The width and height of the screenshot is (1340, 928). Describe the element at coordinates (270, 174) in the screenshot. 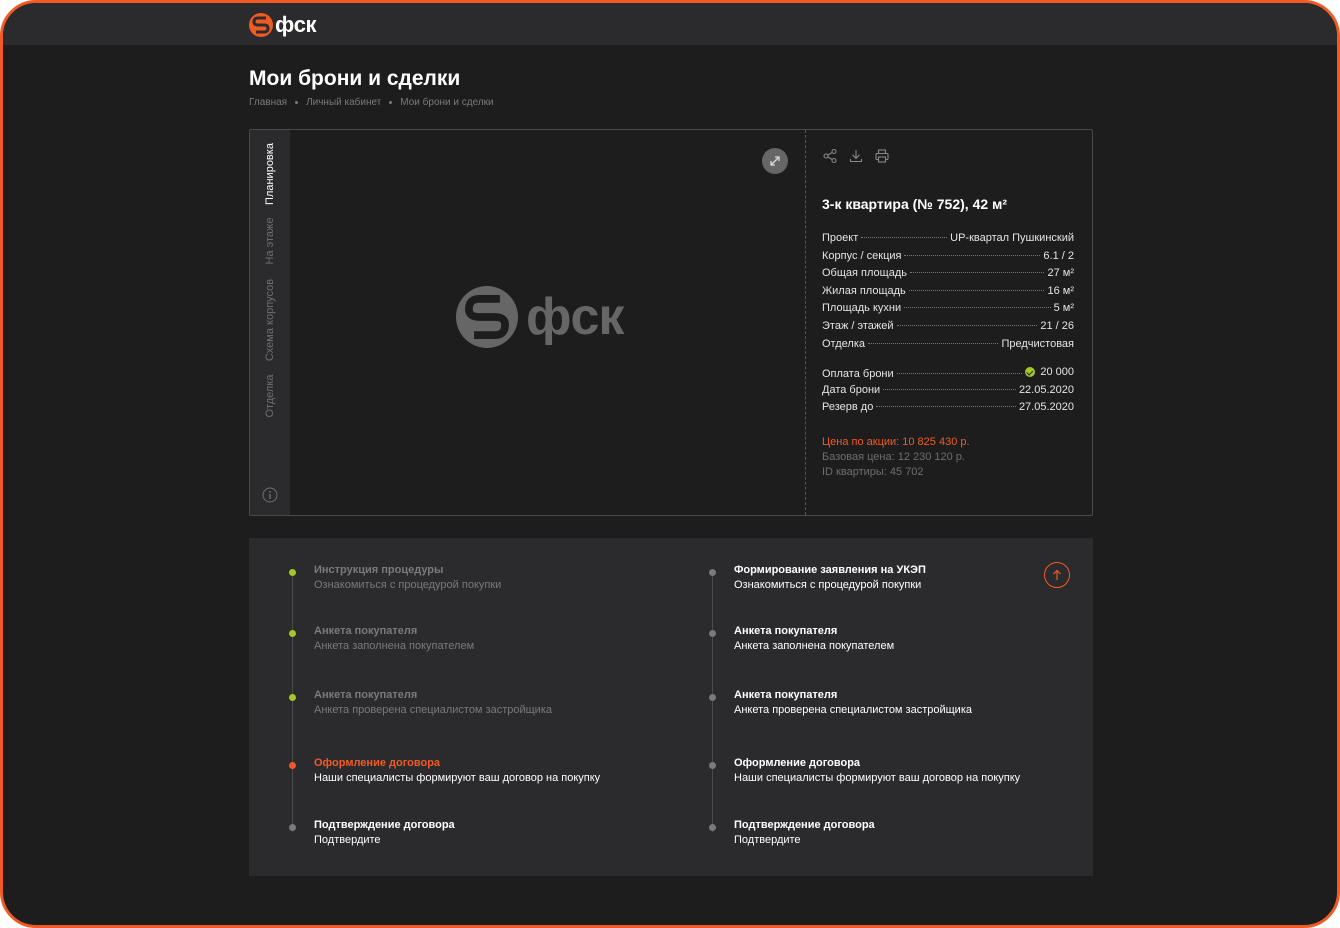

I see `tab-plan: Планировка` at that location.